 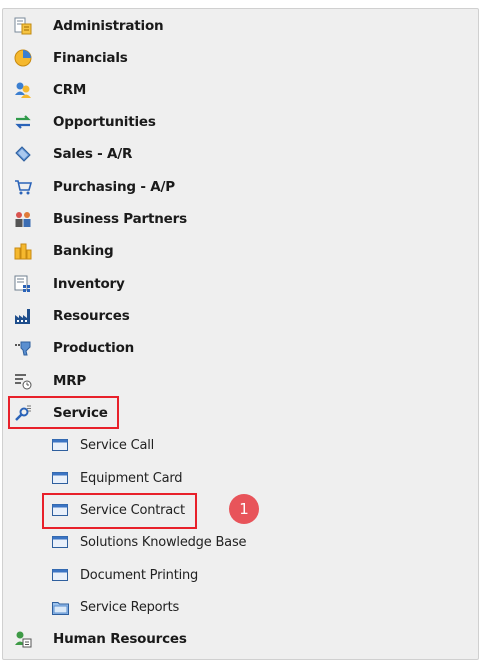 What do you see at coordinates (23, 381) in the screenshot?
I see `mrp-icon` at bounding box center [23, 381].